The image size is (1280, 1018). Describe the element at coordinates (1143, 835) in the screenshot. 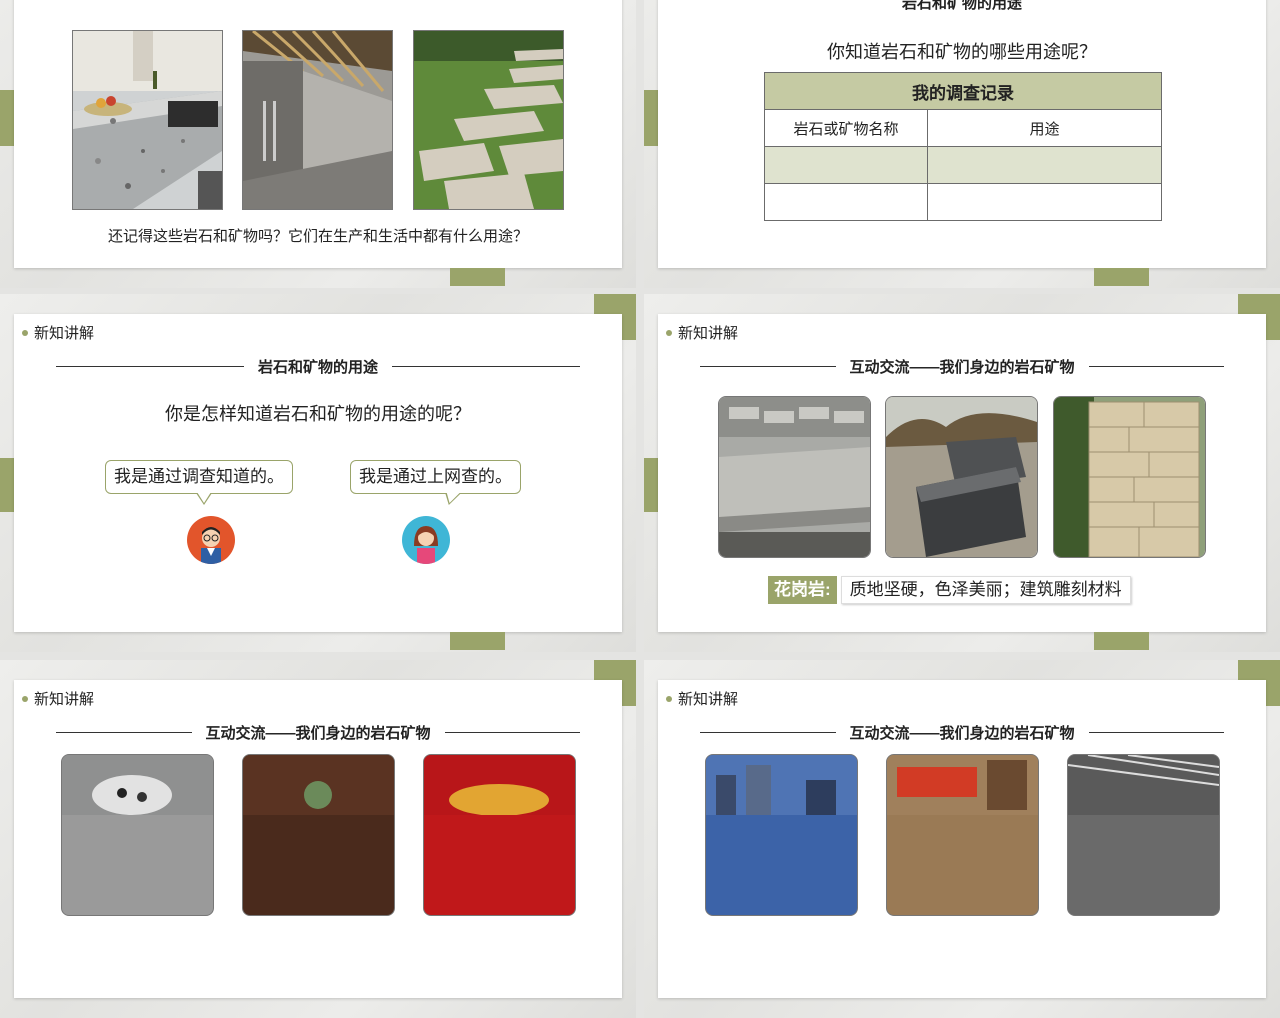

I see `station-interior-photo` at that location.